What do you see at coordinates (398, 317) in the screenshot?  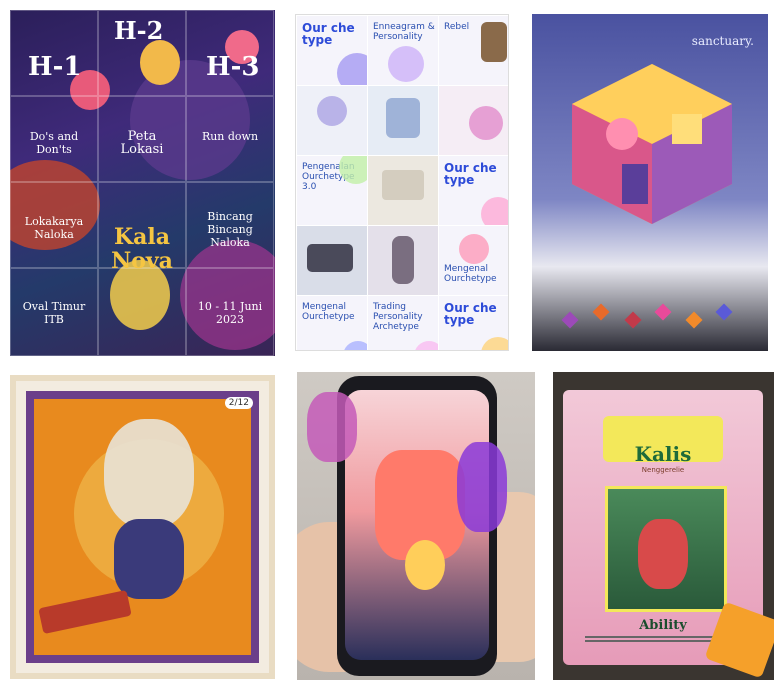 I see `post-title: Trading Personality Archetype` at bounding box center [398, 317].